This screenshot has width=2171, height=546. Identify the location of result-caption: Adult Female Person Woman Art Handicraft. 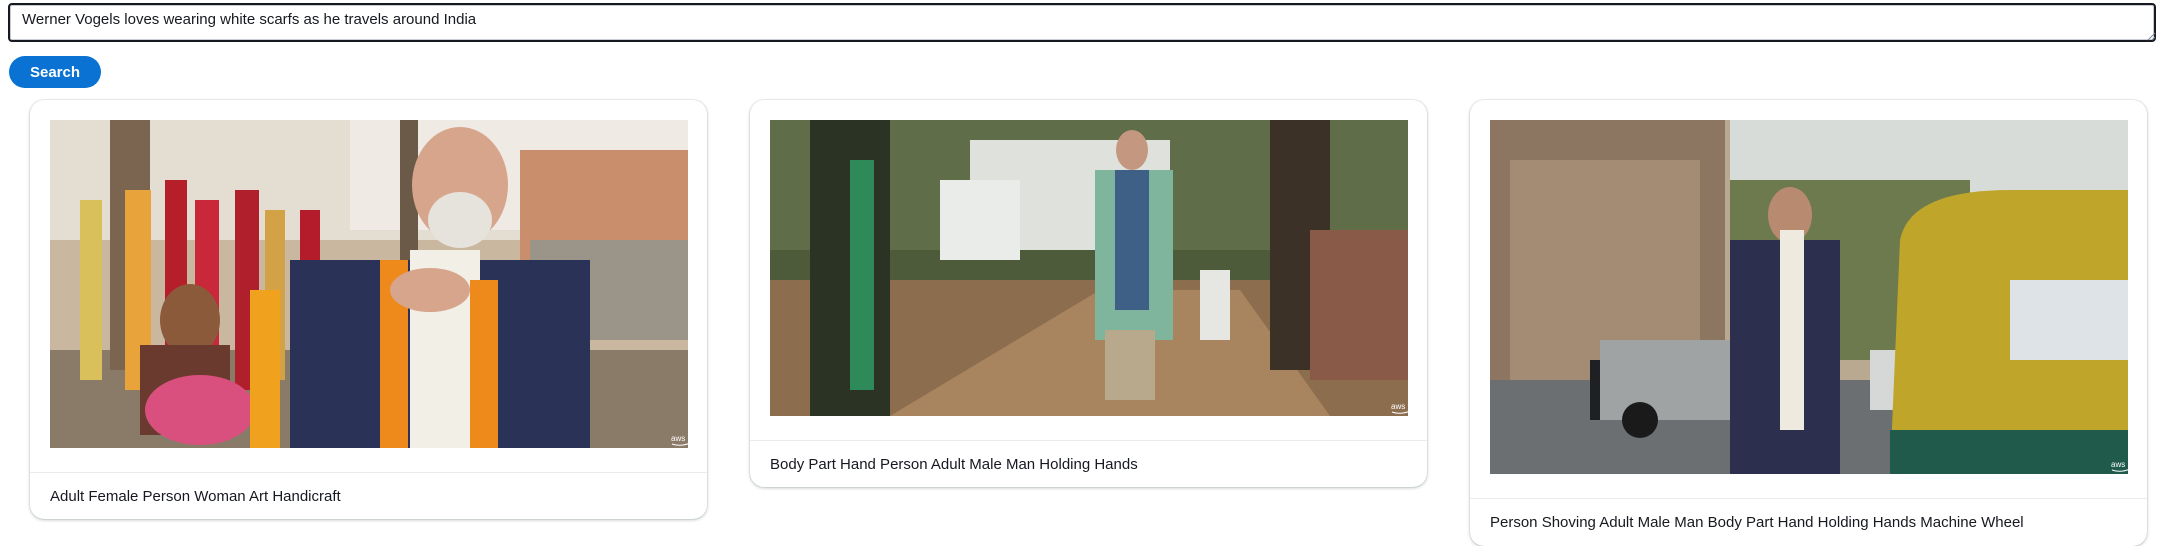
(195, 496).